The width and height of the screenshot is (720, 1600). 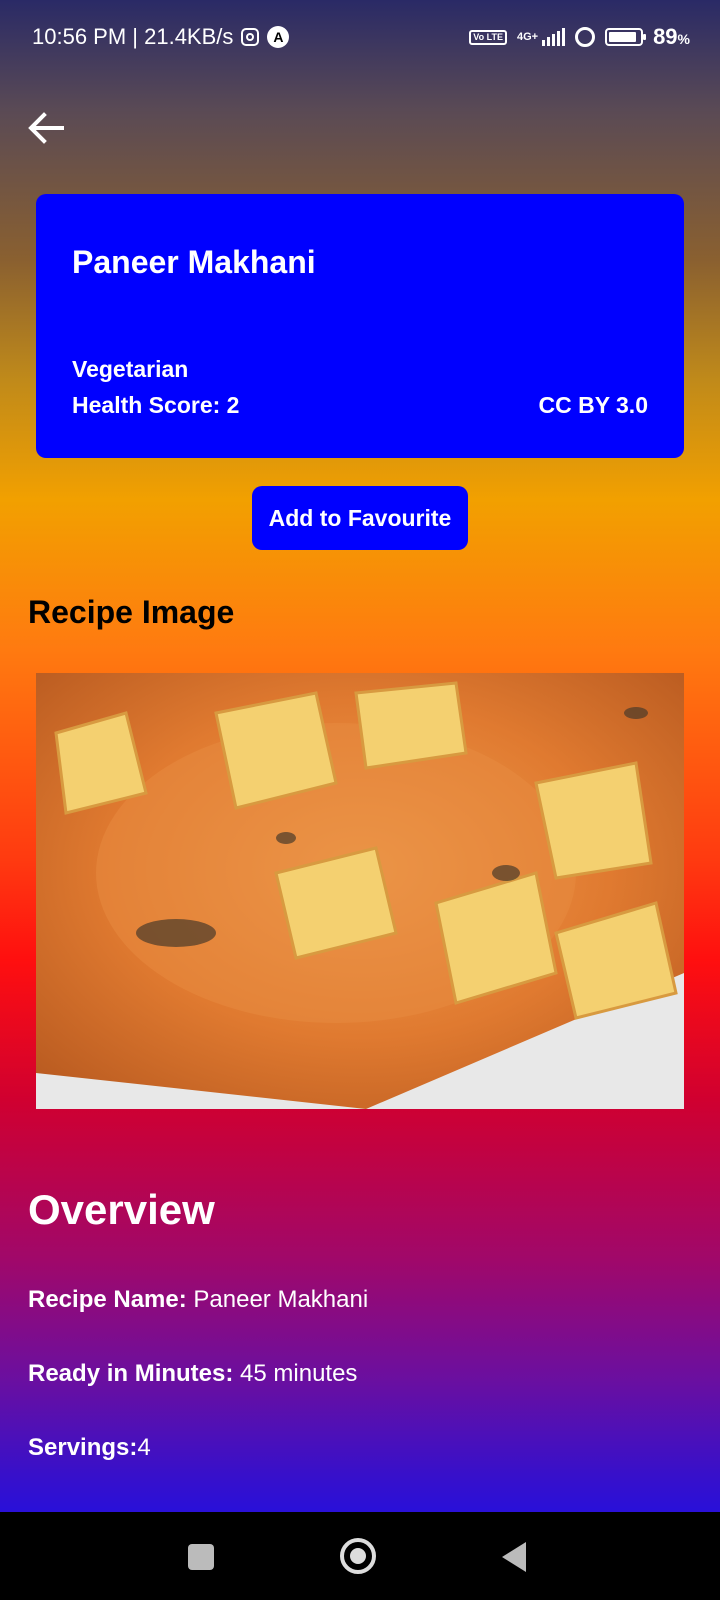 I want to click on status-right: Vo LTE 4G+ 89%, so click(x=579, y=37).